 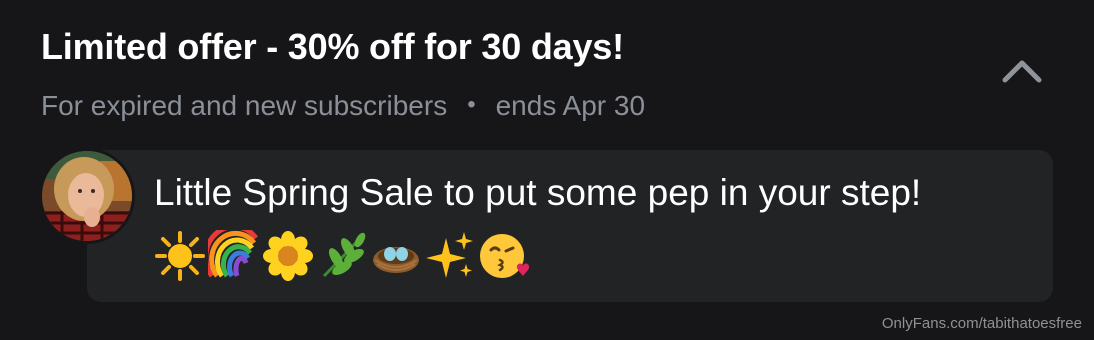 What do you see at coordinates (233, 254) in the screenshot?
I see `rainbow-emoji-icon` at bounding box center [233, 254].